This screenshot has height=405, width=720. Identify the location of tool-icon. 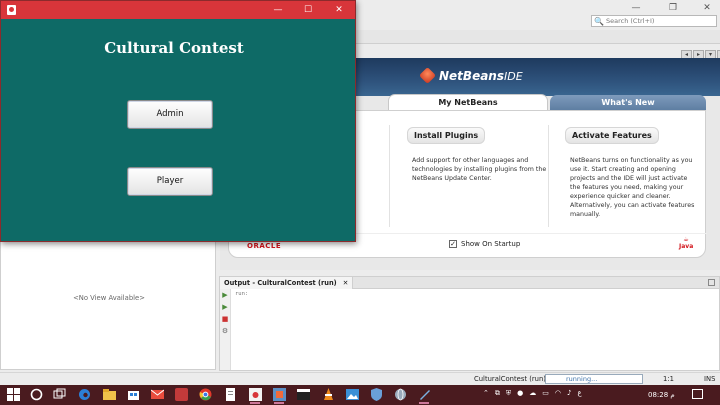
(424, 394).